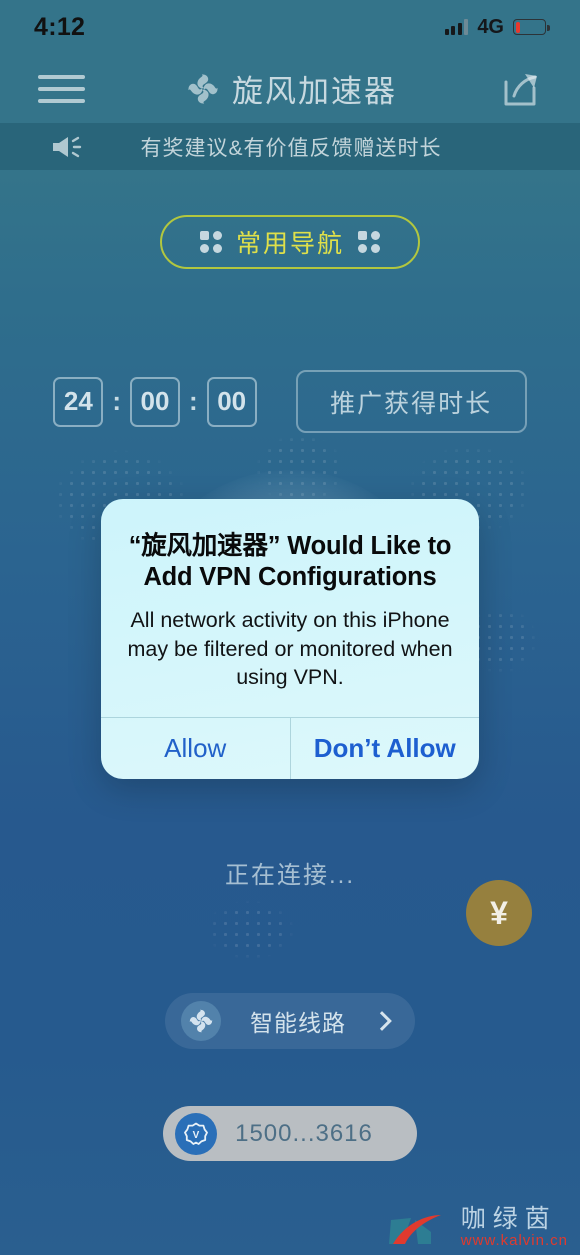  I want to click on watermark-name: 咖绿茵, so click(508, 1218).